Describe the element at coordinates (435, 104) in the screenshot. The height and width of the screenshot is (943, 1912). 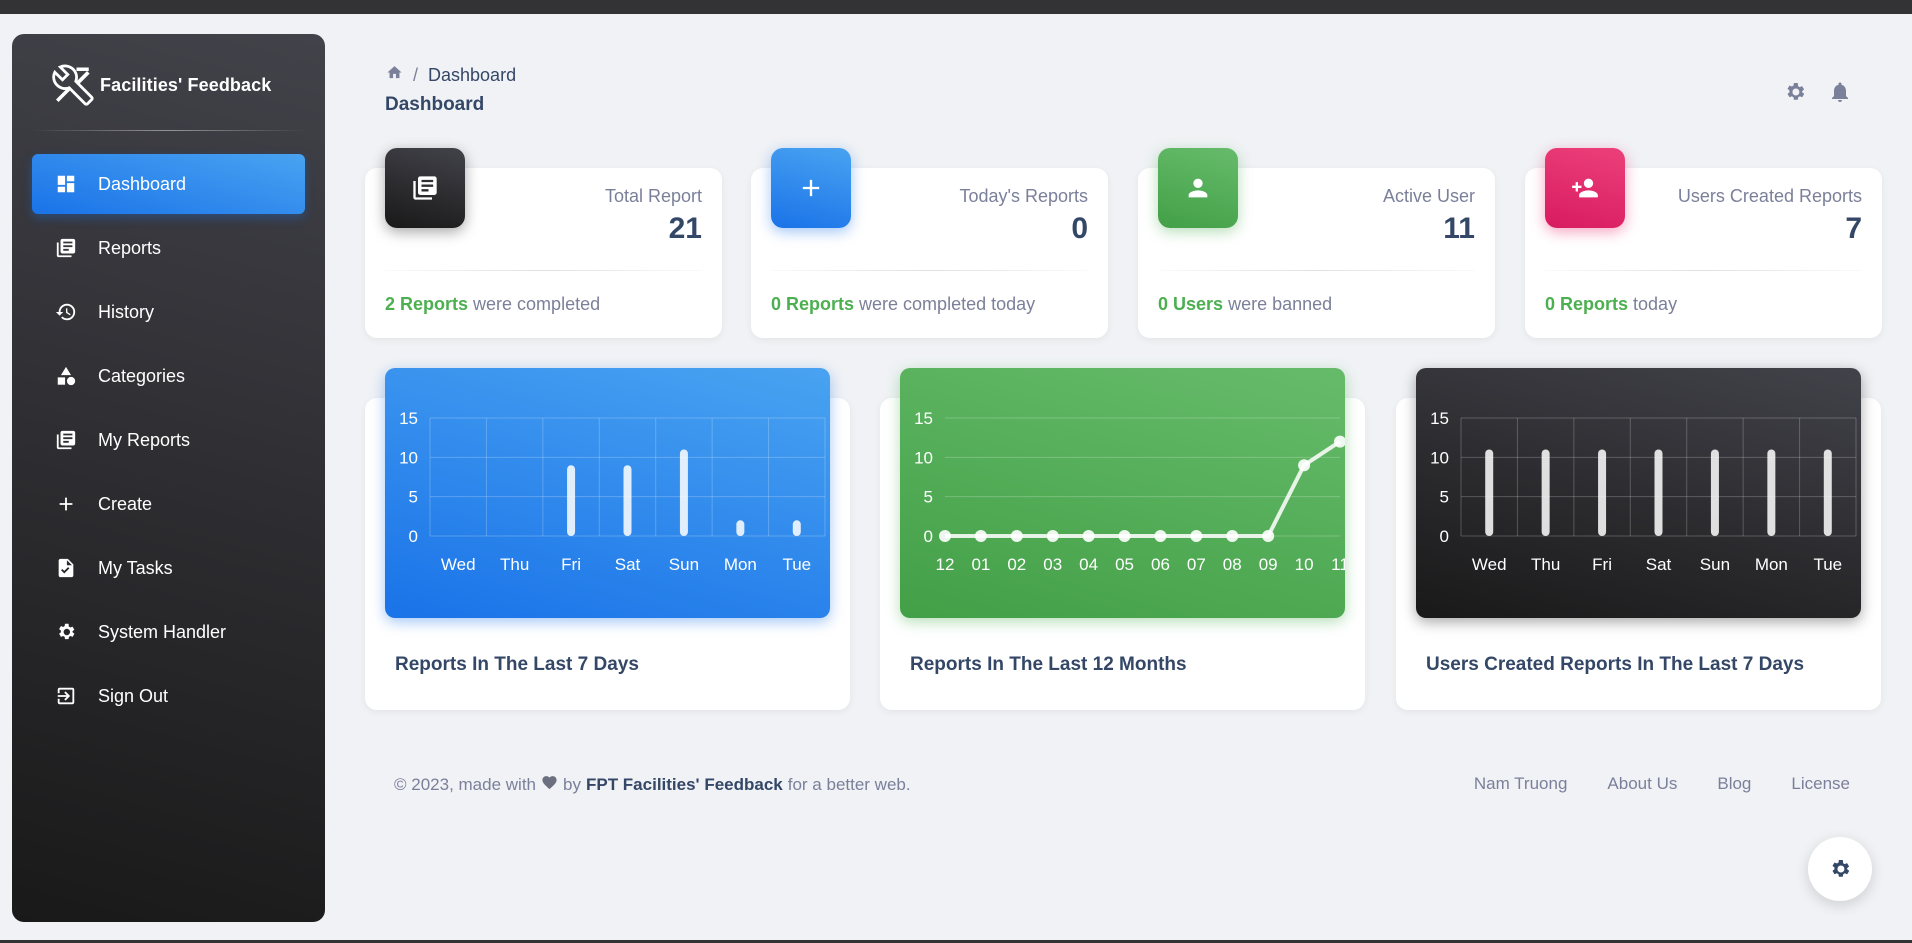
I see `page-title: Dashboard` at that location.